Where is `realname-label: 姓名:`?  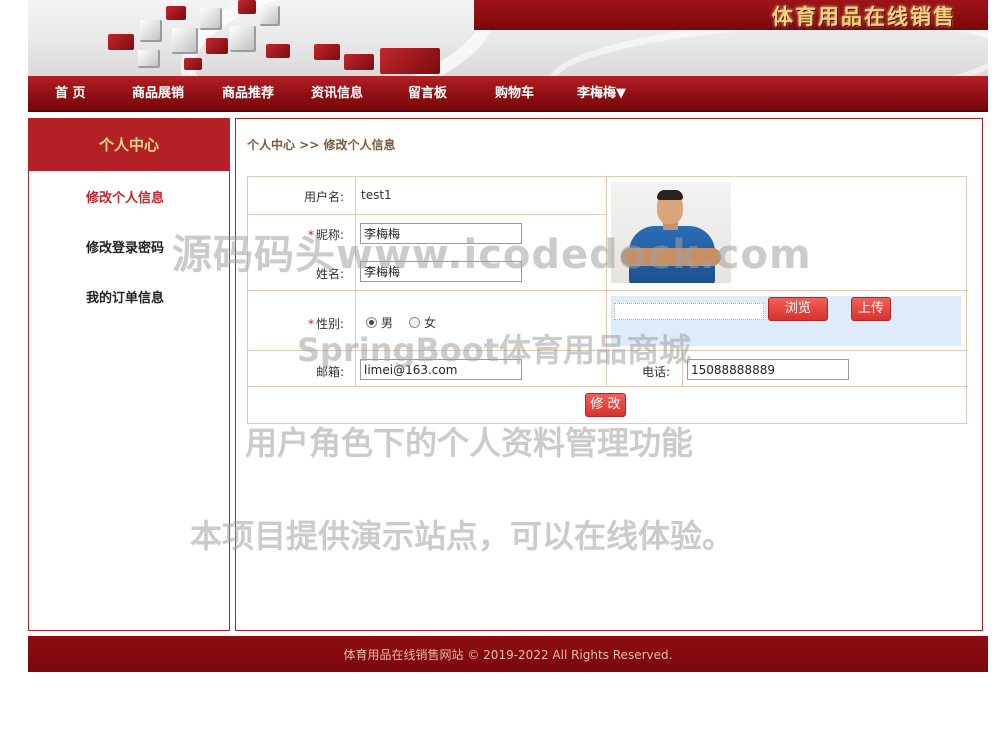 realname-label: 姓名: is located at coordinates (329, 274).